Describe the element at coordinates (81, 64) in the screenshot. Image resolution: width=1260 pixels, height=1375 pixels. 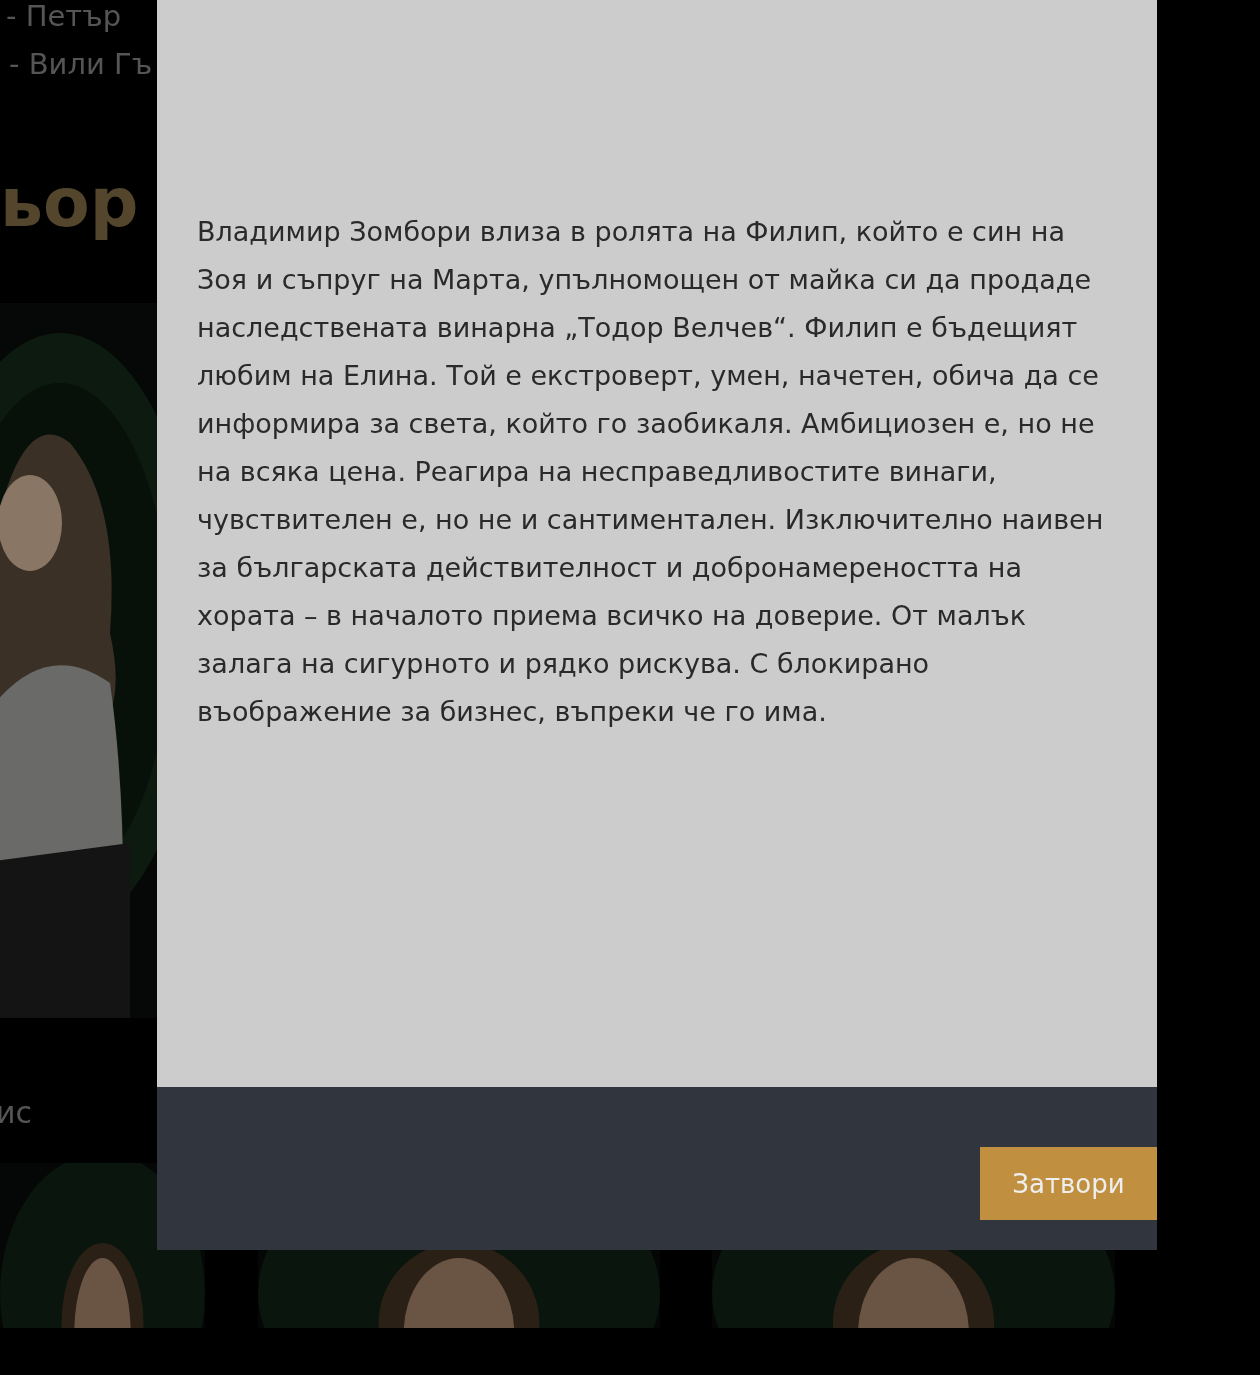
I see `list-item: - Вили Гъ` at that location.